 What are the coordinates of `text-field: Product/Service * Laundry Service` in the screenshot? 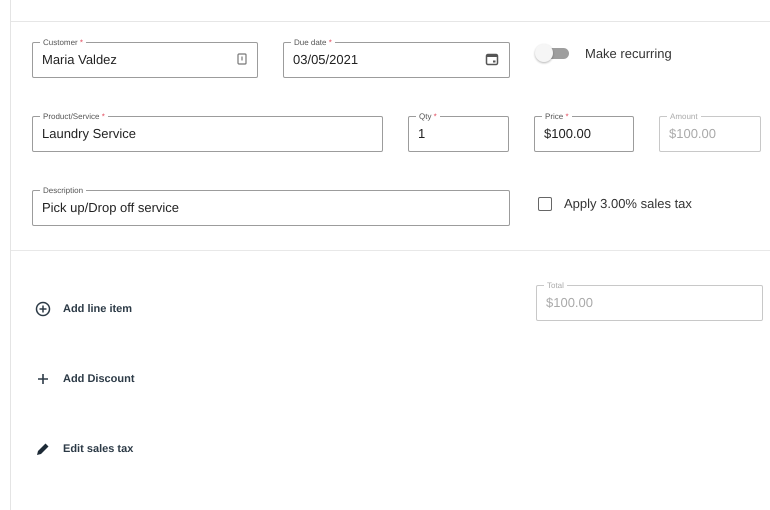 It's located at (207, 132).